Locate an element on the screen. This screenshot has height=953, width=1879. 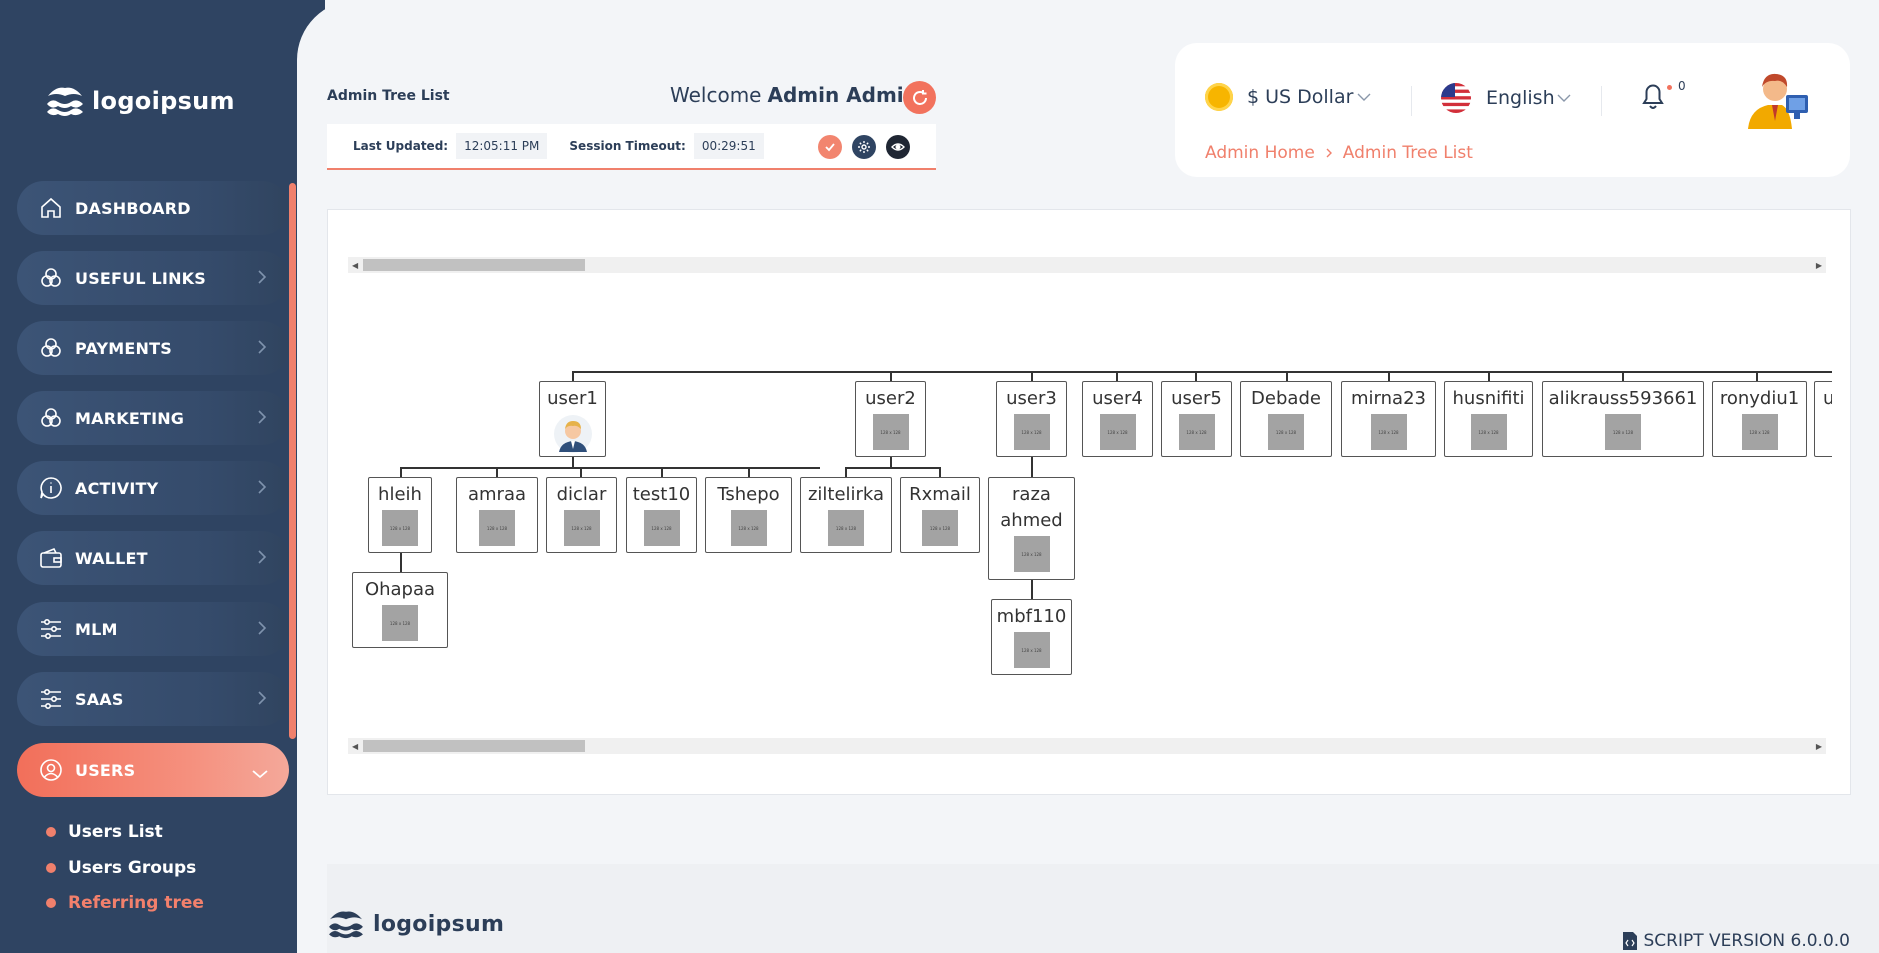
sidebar-item-label: USEFUL LINKS is located at coordinates (140, 278).